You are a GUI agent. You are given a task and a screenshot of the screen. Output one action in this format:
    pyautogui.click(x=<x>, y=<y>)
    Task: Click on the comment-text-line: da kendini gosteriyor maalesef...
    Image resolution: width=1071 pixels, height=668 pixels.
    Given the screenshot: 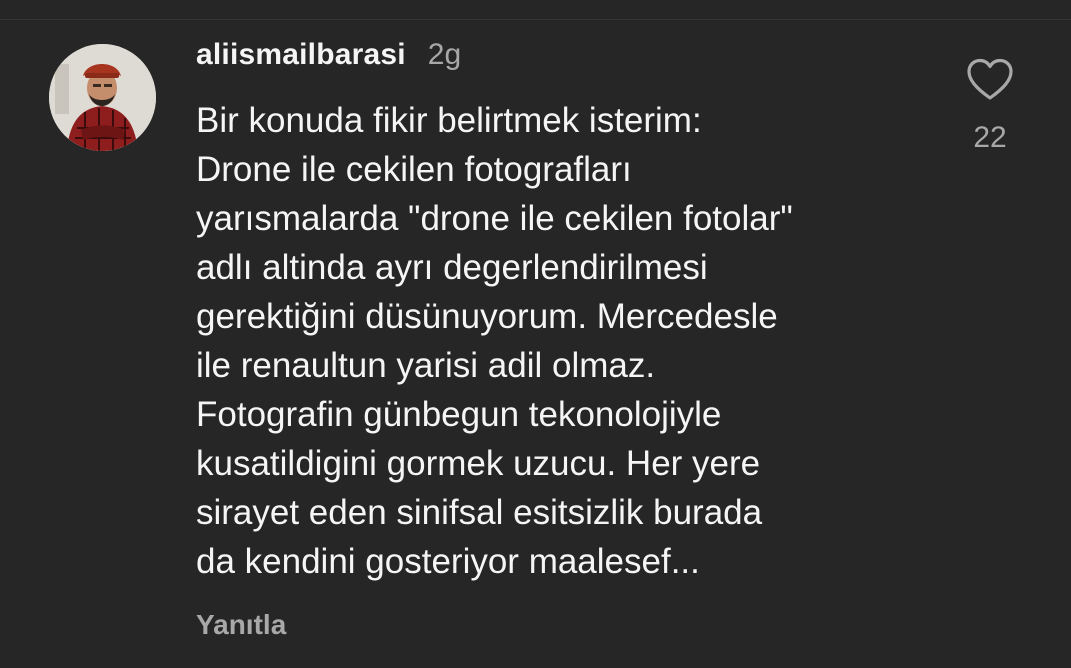 What is the action you would take?
    pyautogui.click(x=448, y=561)
    